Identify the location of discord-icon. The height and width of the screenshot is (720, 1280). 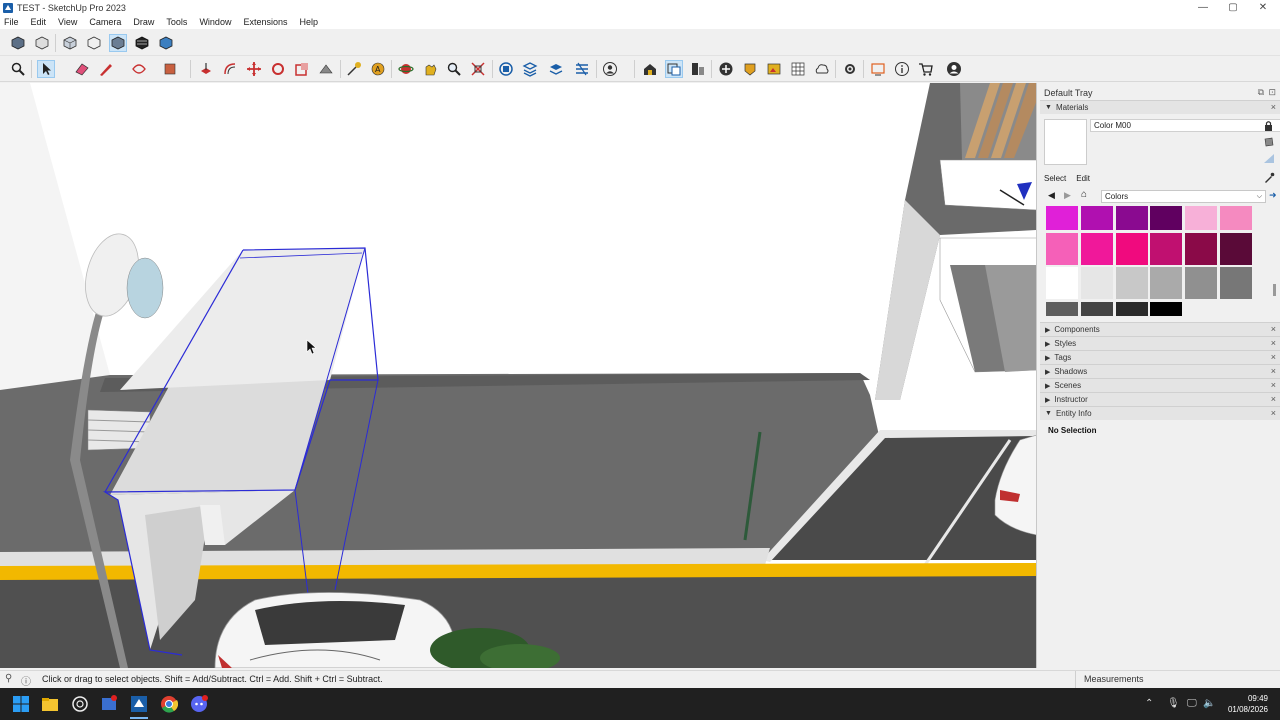
(199, 704).